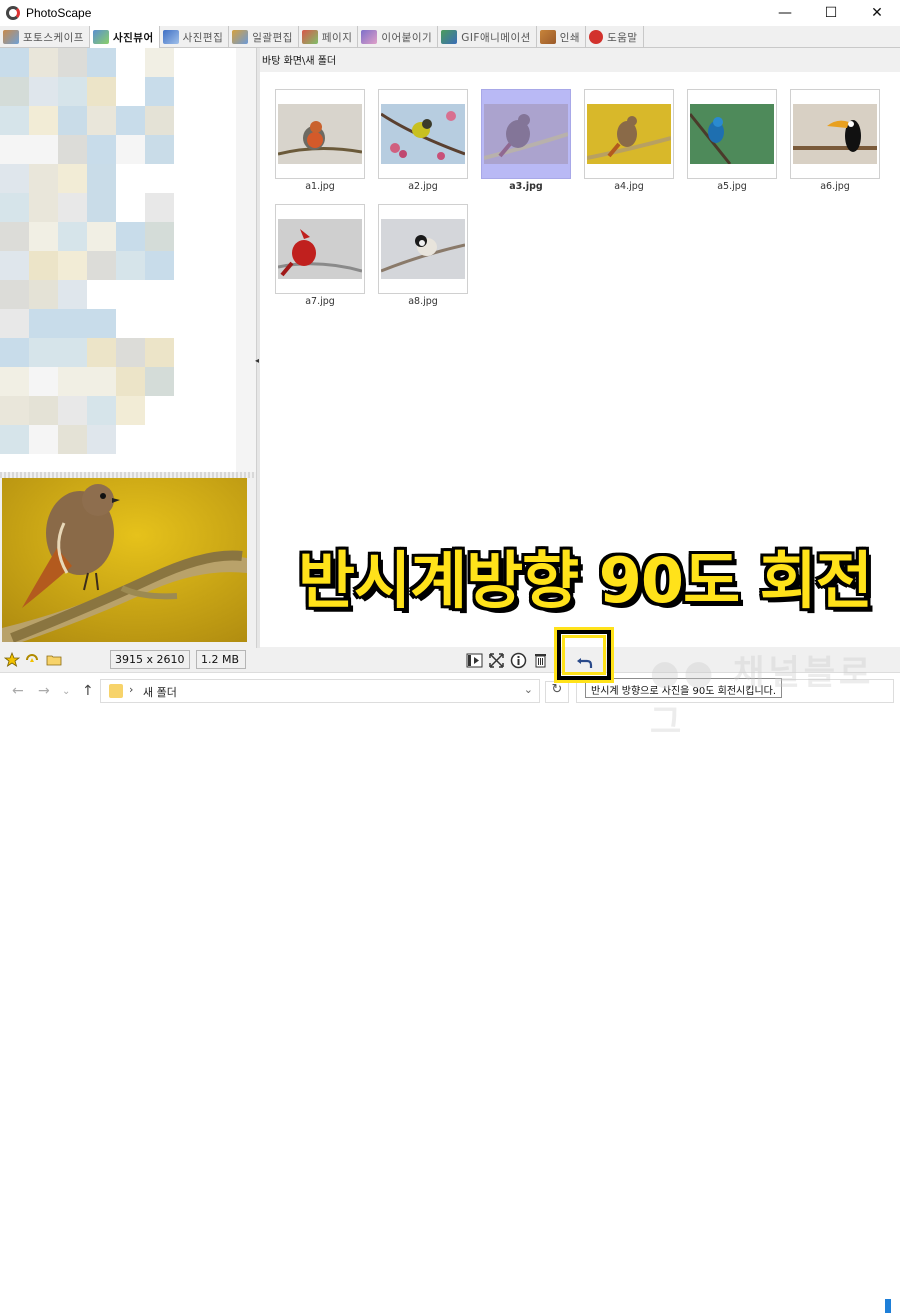 The width and height of the screenshot is (900, 1313). Describe the element at coordinates (246, 260) in the screenshot. I see `folder-tree-scrollbar` at that location.